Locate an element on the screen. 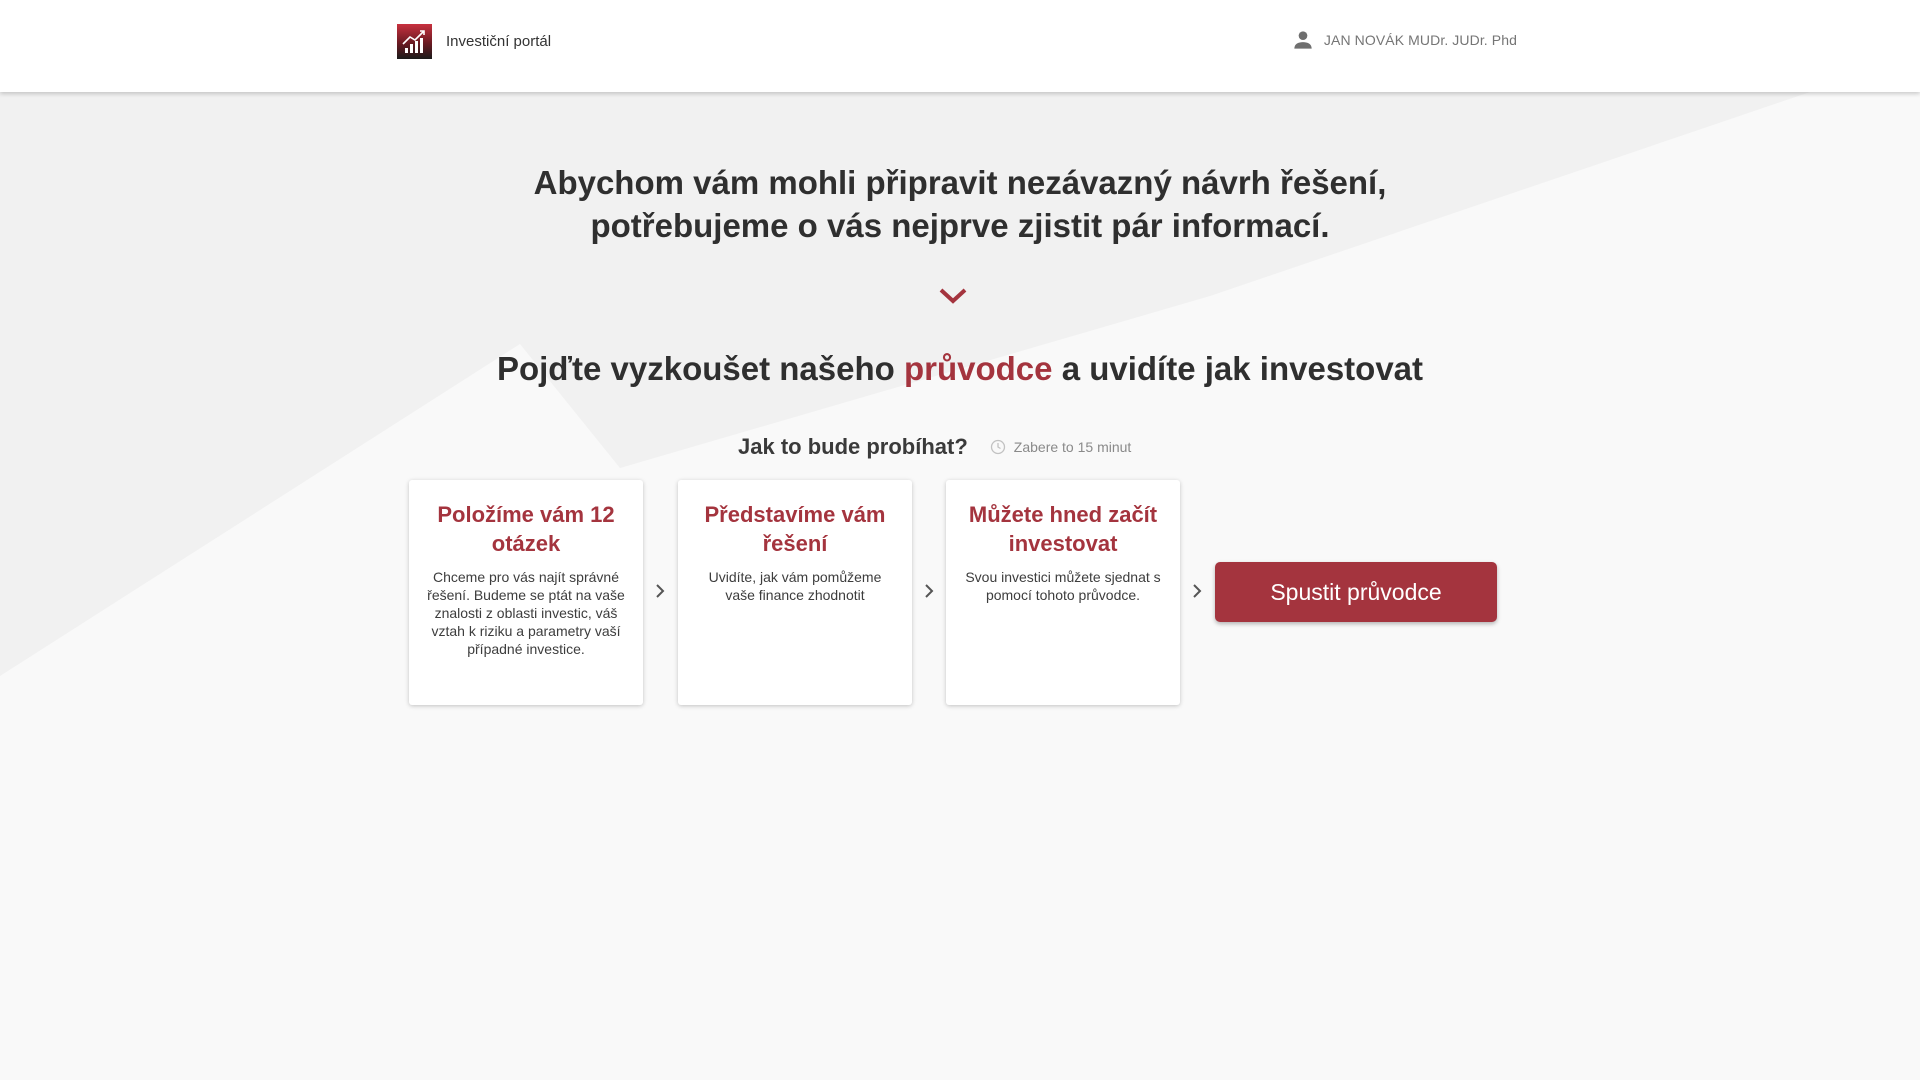 The width and height of the screenshot is (1920, 1080). clock-icon is located at coordinates (997, 447).